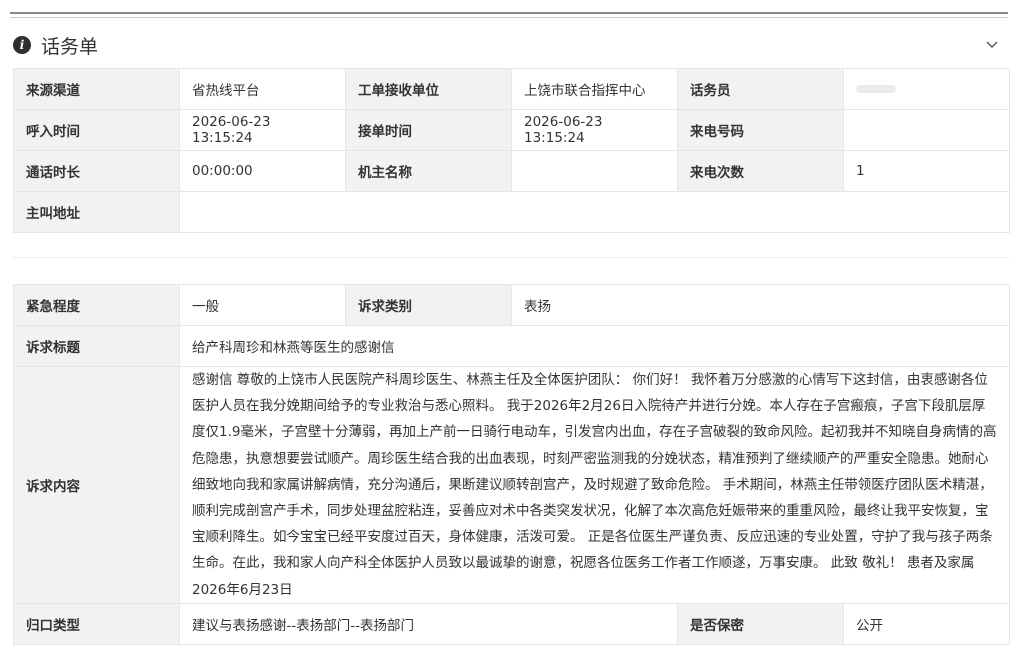 This screenshot has height=645, width=1024. Describe the element at coordinates (428, 171) in the screenshot. I see `owner-label: 机主名称` at that location.